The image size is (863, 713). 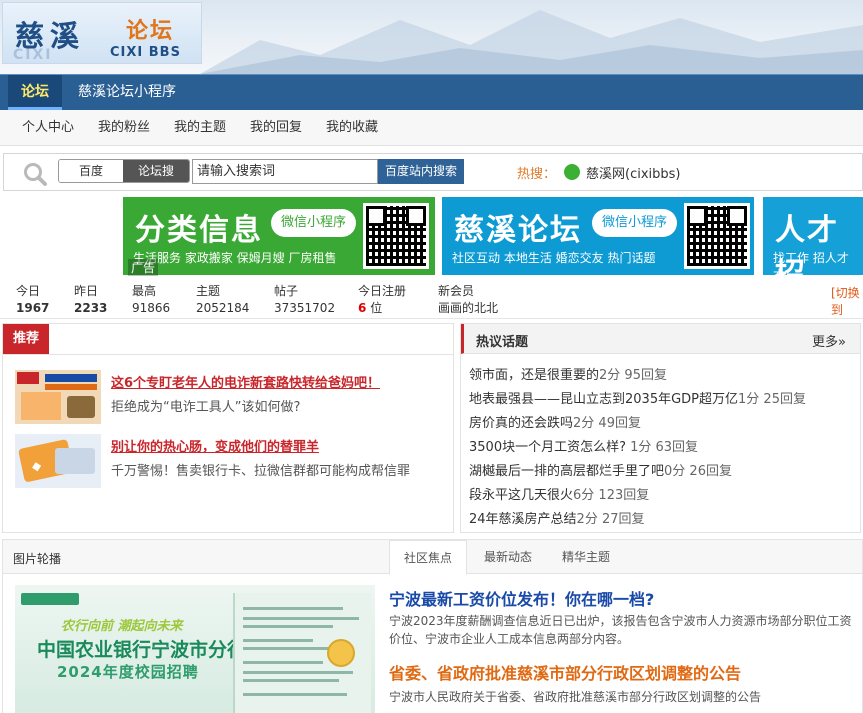 I want to click on image-headline: 中国农业银行宁波市分行, so click(x=142, y=650).